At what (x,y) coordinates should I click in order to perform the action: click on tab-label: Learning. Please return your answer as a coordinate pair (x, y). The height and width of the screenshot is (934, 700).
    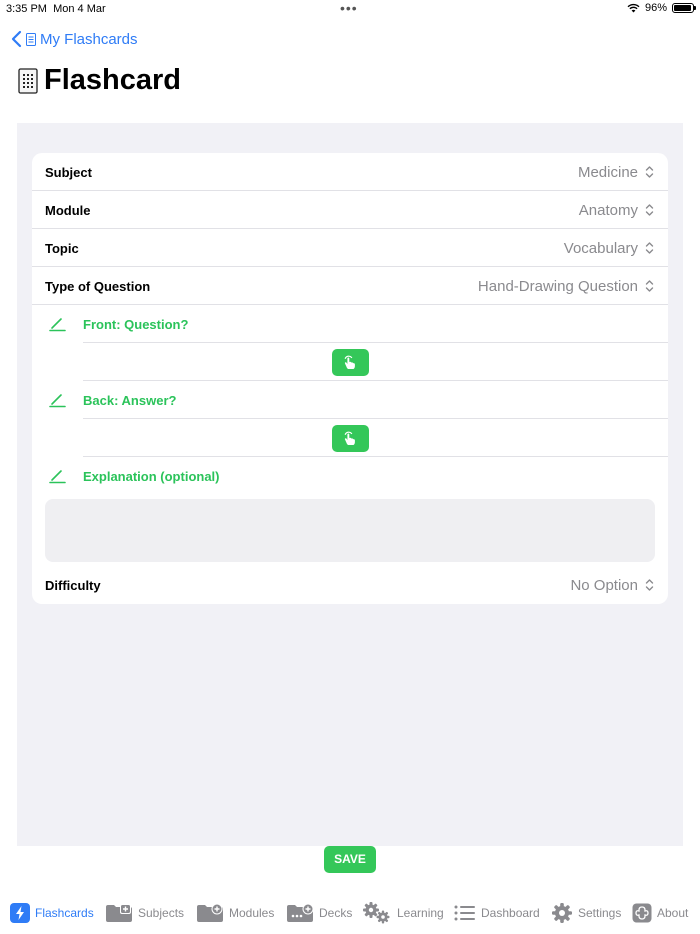
    Looking at the image, I should click on (420, 913).